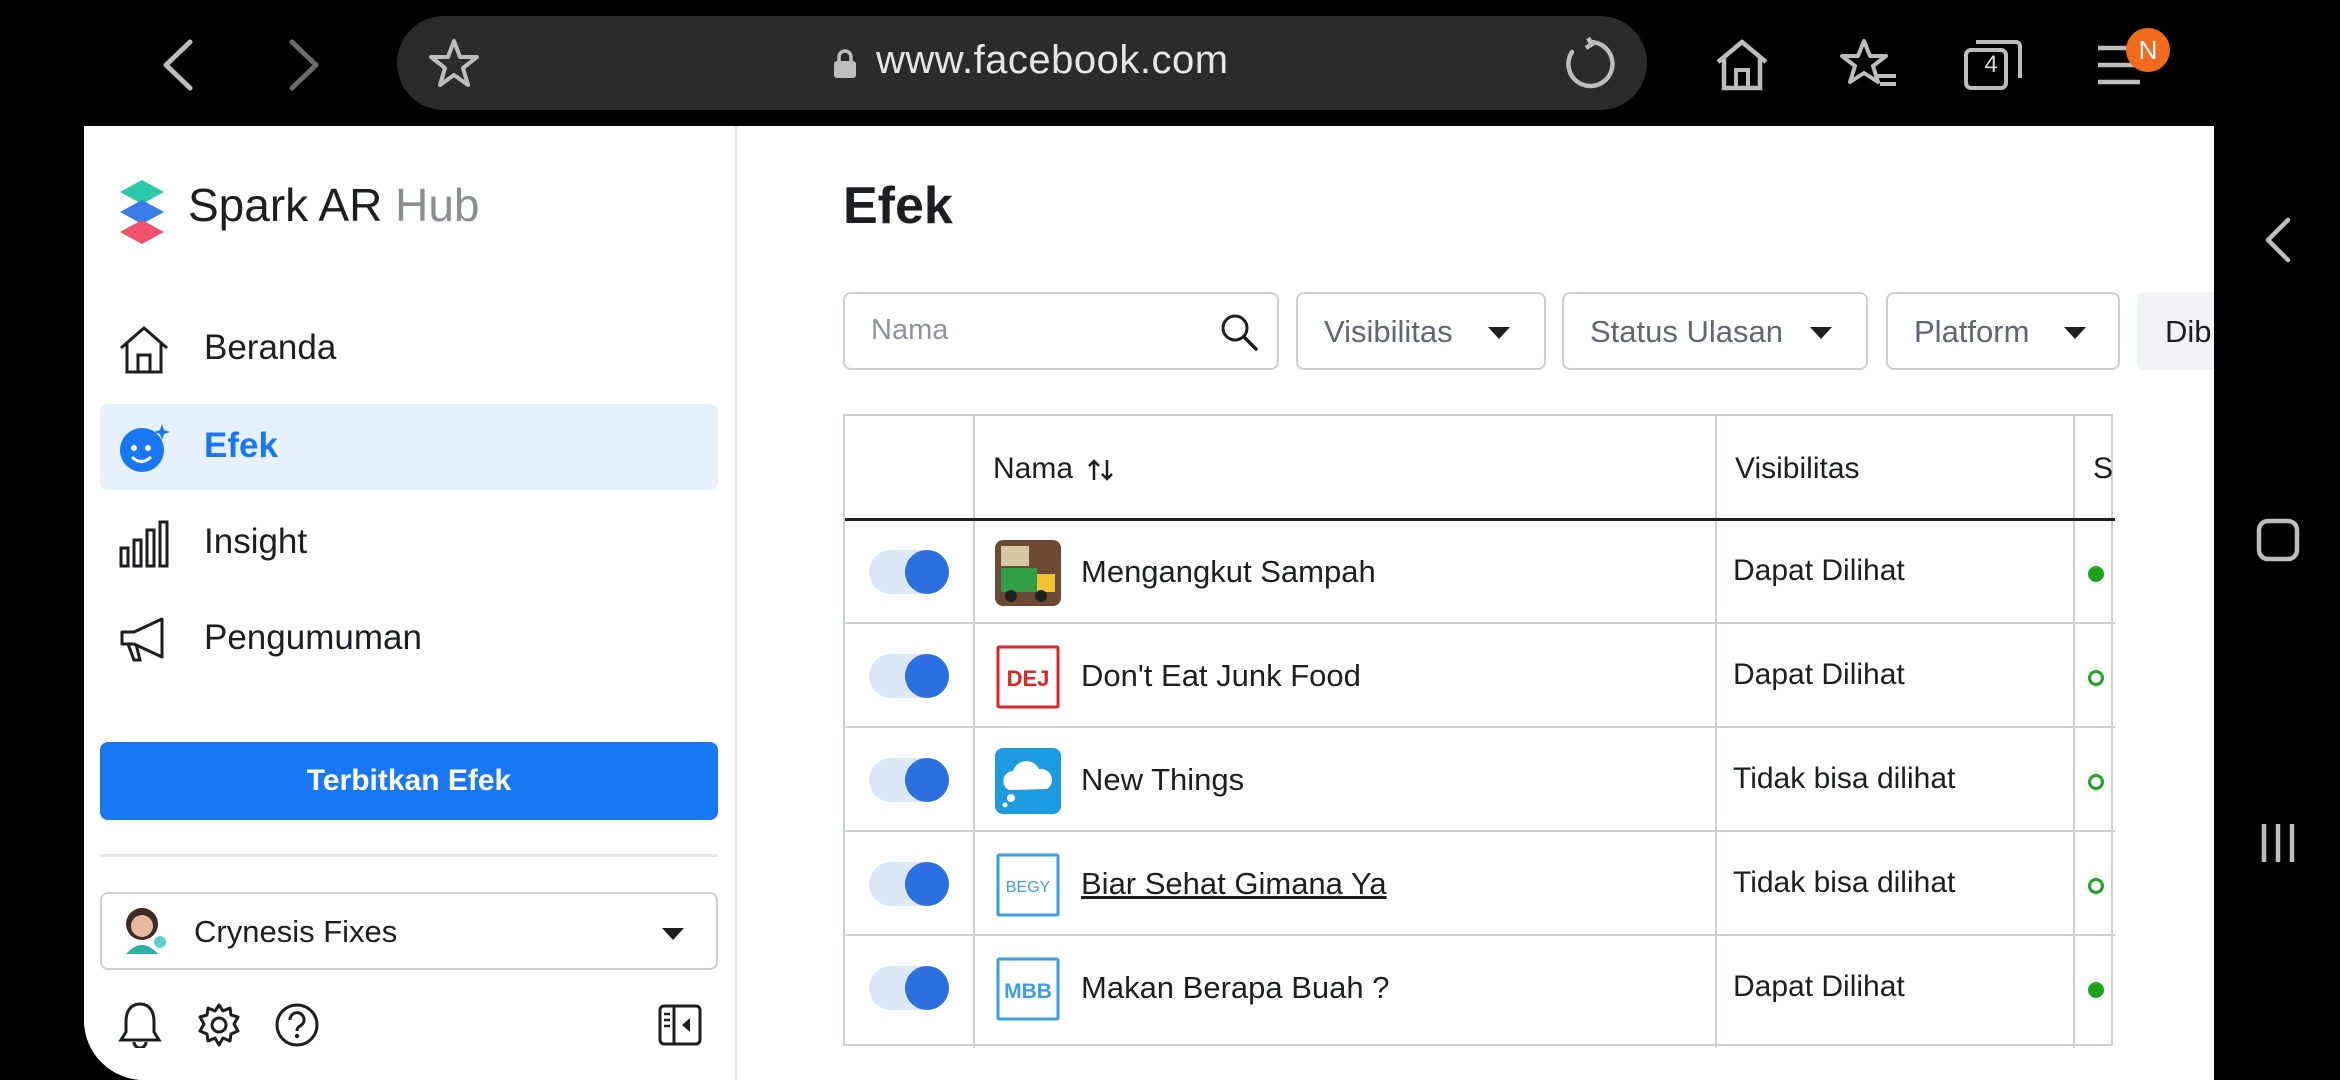 The height and width of the screenshot is (1080, 2340). What do you see at coordinates (219, 1025) in the screenshot?
I see `settings-gear-icon` at bounding box center [219, 1025].